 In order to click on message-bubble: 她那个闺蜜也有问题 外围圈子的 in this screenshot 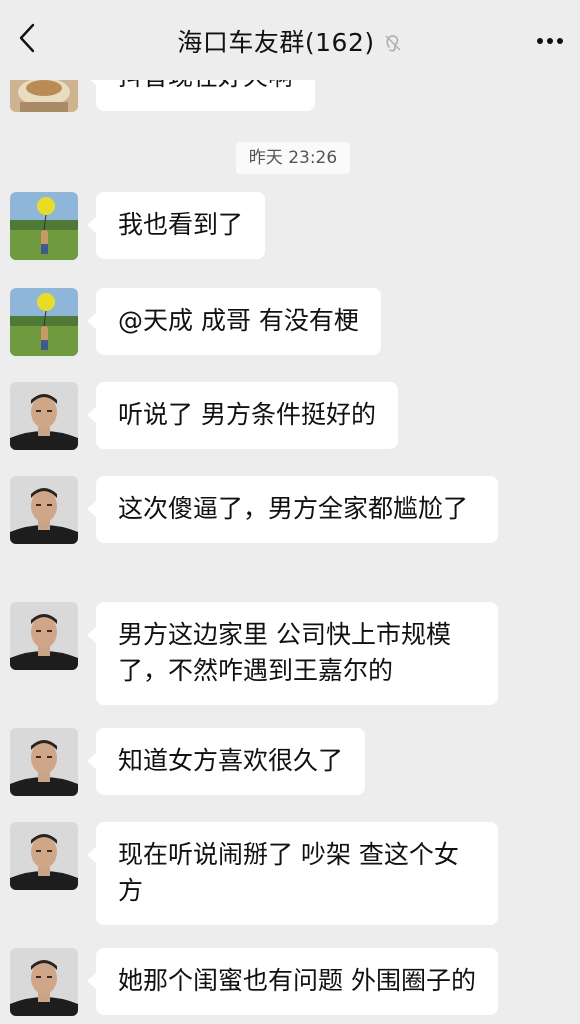, I will do `click(292, 981)`.